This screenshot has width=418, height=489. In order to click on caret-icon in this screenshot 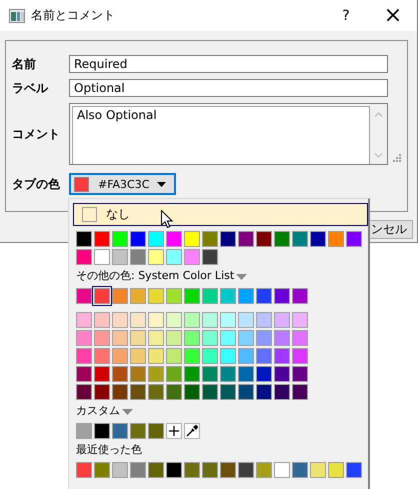, I will do `click(161, 184)`.